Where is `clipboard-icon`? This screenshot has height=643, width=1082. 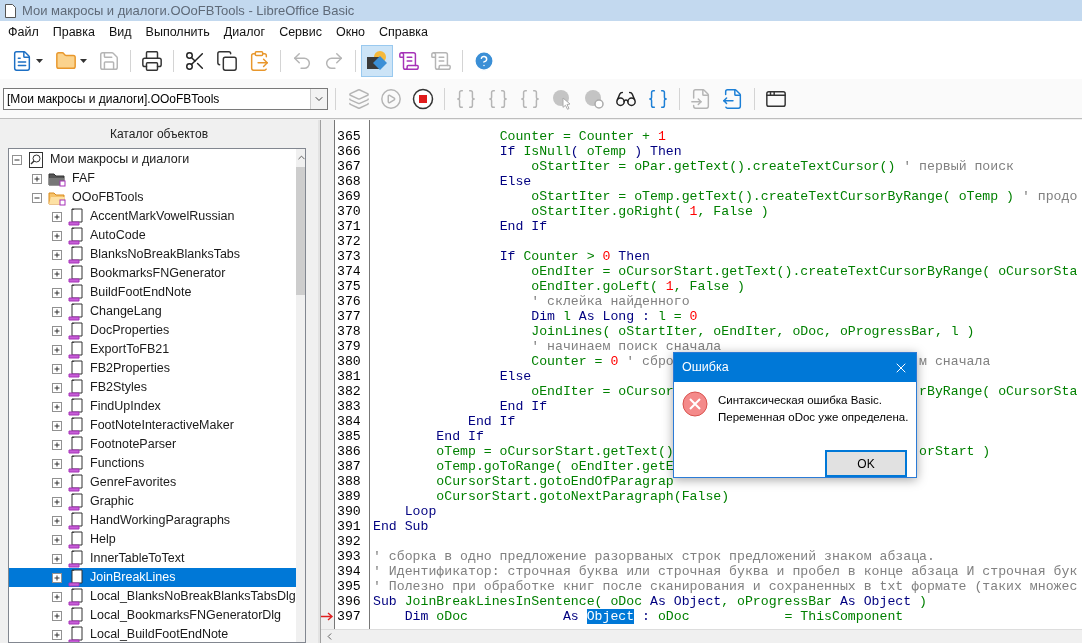 clipboard-icon is located at coordinates (259, 61).